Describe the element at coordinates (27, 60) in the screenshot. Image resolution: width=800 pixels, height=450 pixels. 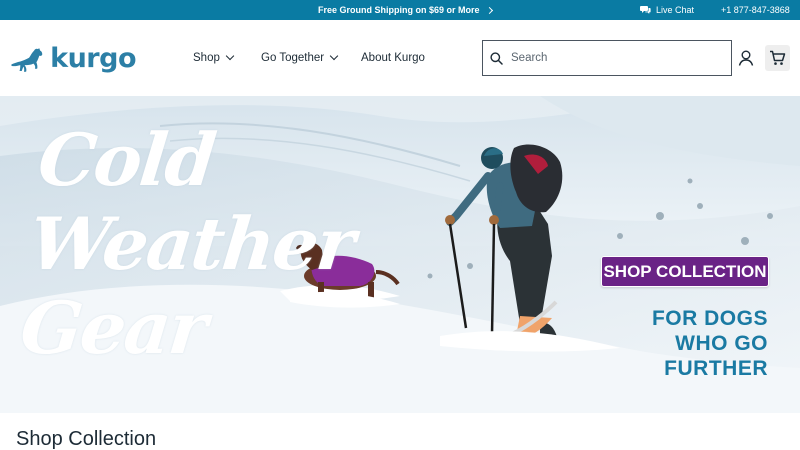
I see `dog-logo-icon` at that location.